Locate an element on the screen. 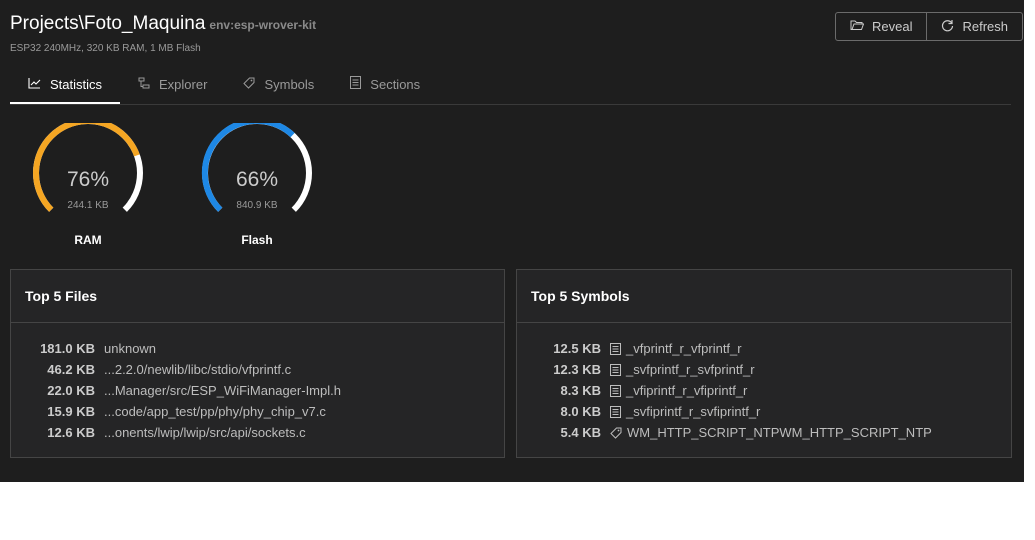 The image size is (1035, 540). tab-symbols: Symbols is located at coordinates (278, 84).